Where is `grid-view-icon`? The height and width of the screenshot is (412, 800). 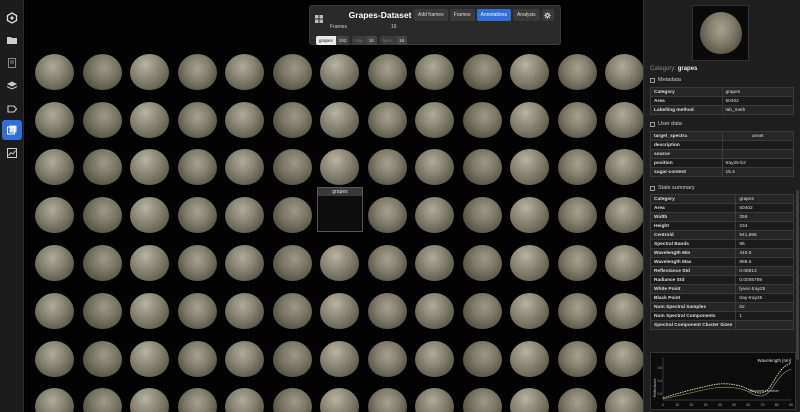 grid-view-icon is located at coordinates (319, 17).